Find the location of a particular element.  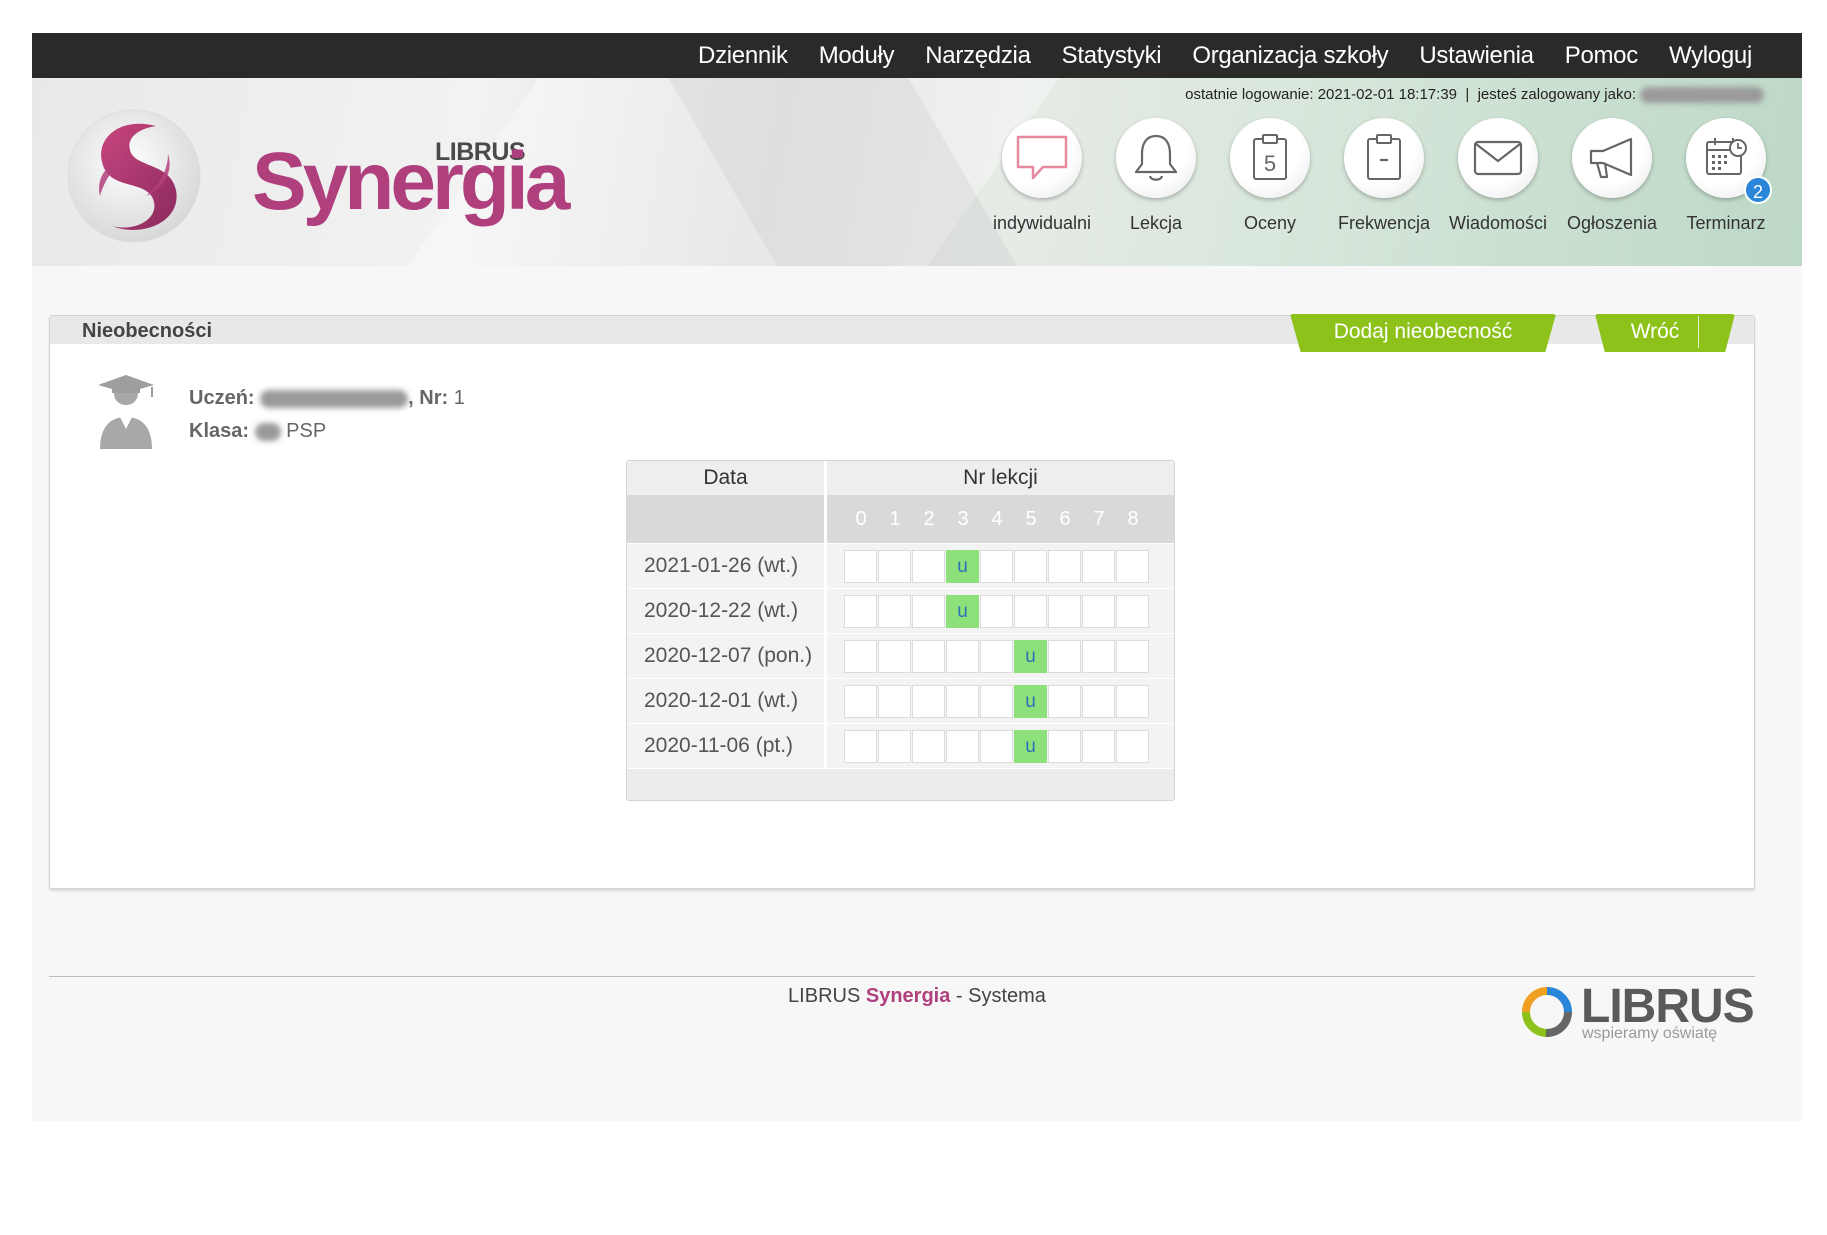

synergia-logo: LIBRUS Synergia is located at coordinates (317, 173).